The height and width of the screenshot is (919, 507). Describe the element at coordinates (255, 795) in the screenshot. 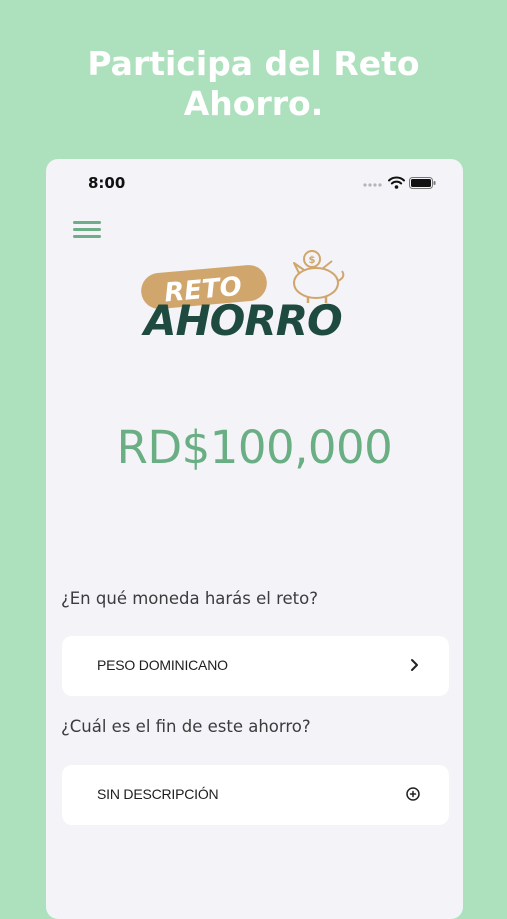

I see `purpose-selector: SIN DESCRIPCIÓN` at that location.